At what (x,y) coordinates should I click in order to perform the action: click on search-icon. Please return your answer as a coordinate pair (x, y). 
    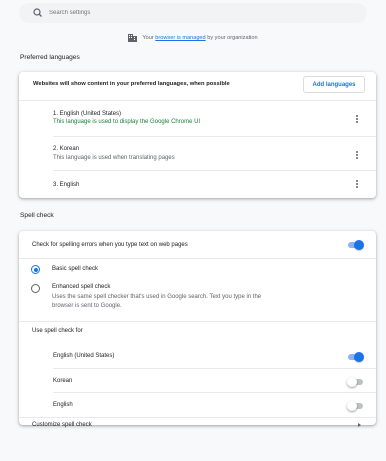
    Looking at the image, I should click on (37, 12).